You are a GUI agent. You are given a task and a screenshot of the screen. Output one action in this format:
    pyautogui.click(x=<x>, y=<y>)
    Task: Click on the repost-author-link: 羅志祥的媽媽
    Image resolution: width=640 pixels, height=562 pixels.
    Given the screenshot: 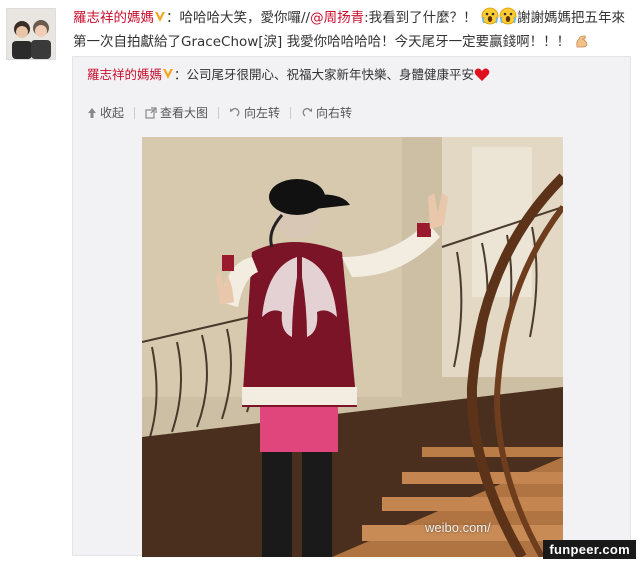 What is the action you would take?
    pyautogui.click(x=124, y=74)
    